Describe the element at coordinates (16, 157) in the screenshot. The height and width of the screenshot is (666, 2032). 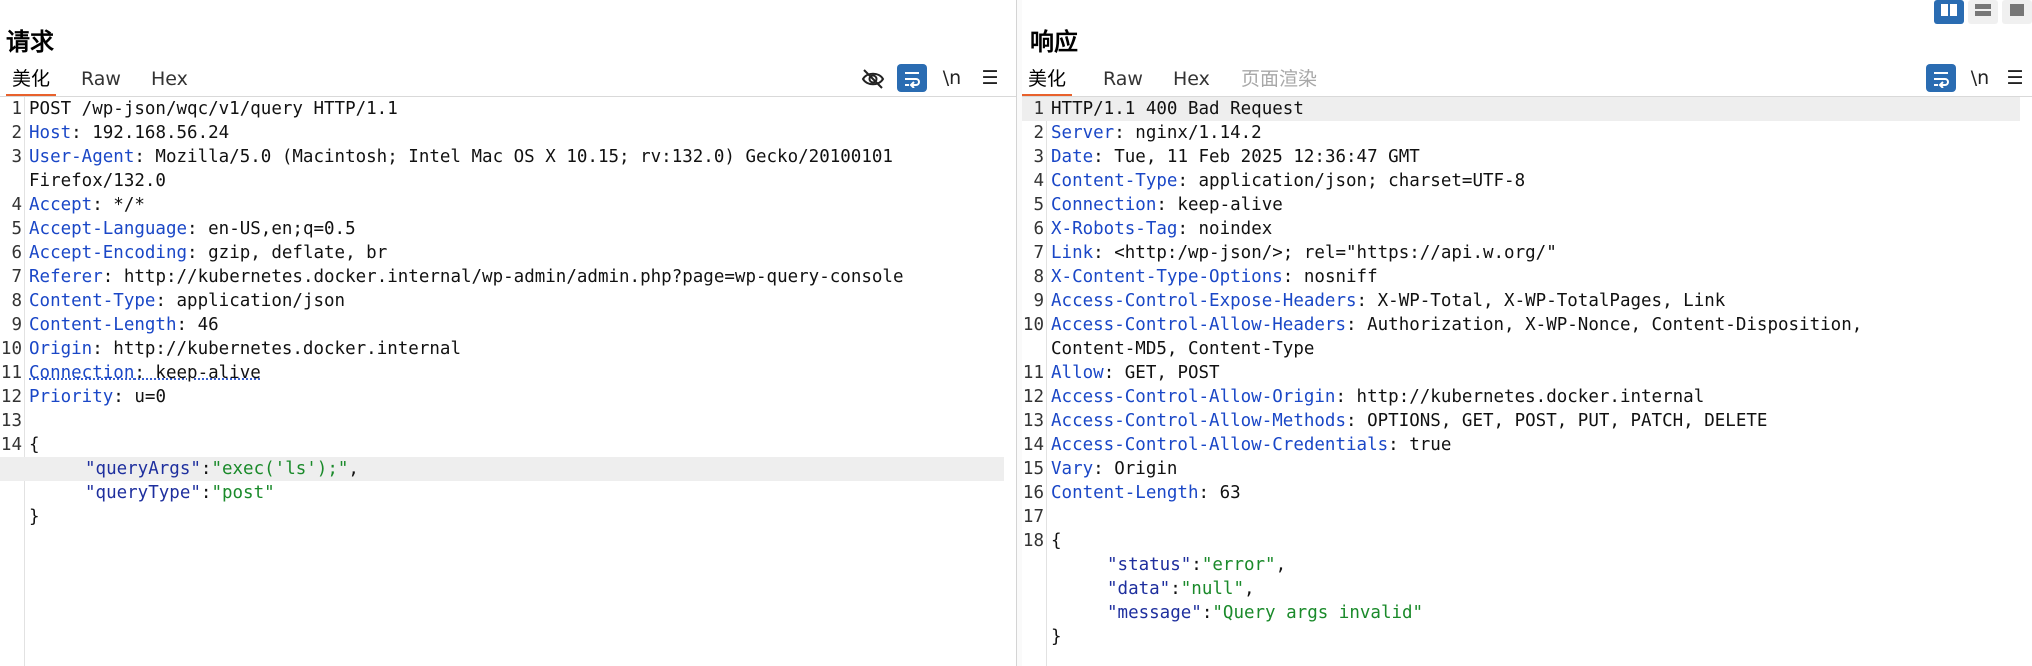
I see `line-number: 3` at that location.